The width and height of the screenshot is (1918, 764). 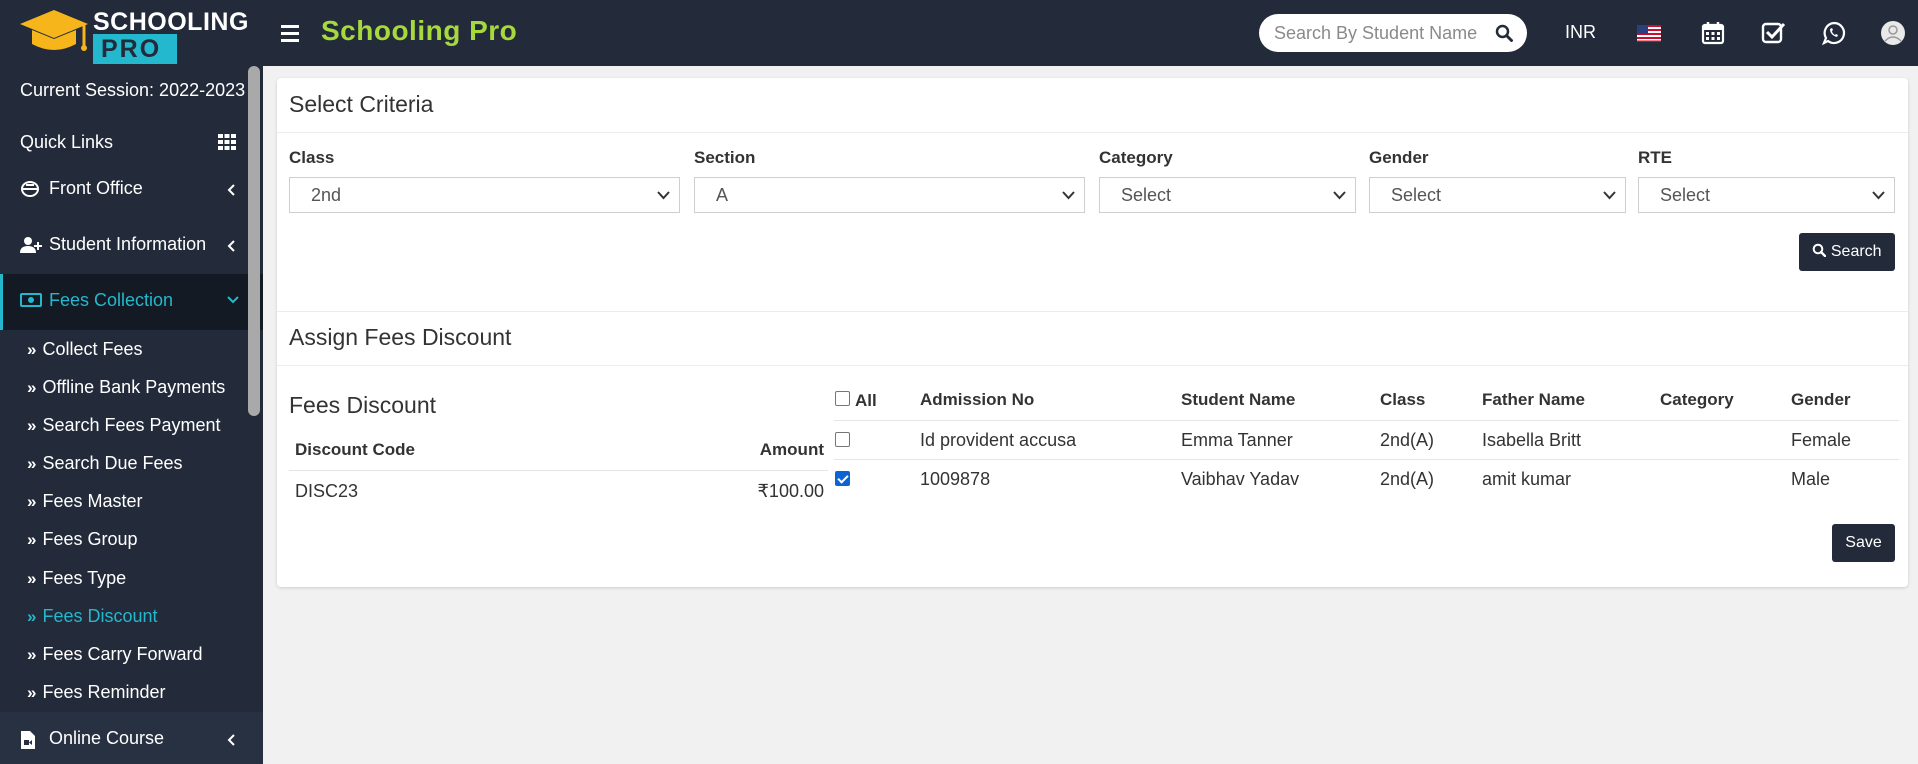 What do you see at coordinates (484, 195) in the screenshot?
I see `class-select: 2nd` at bounding box center [484, 195].